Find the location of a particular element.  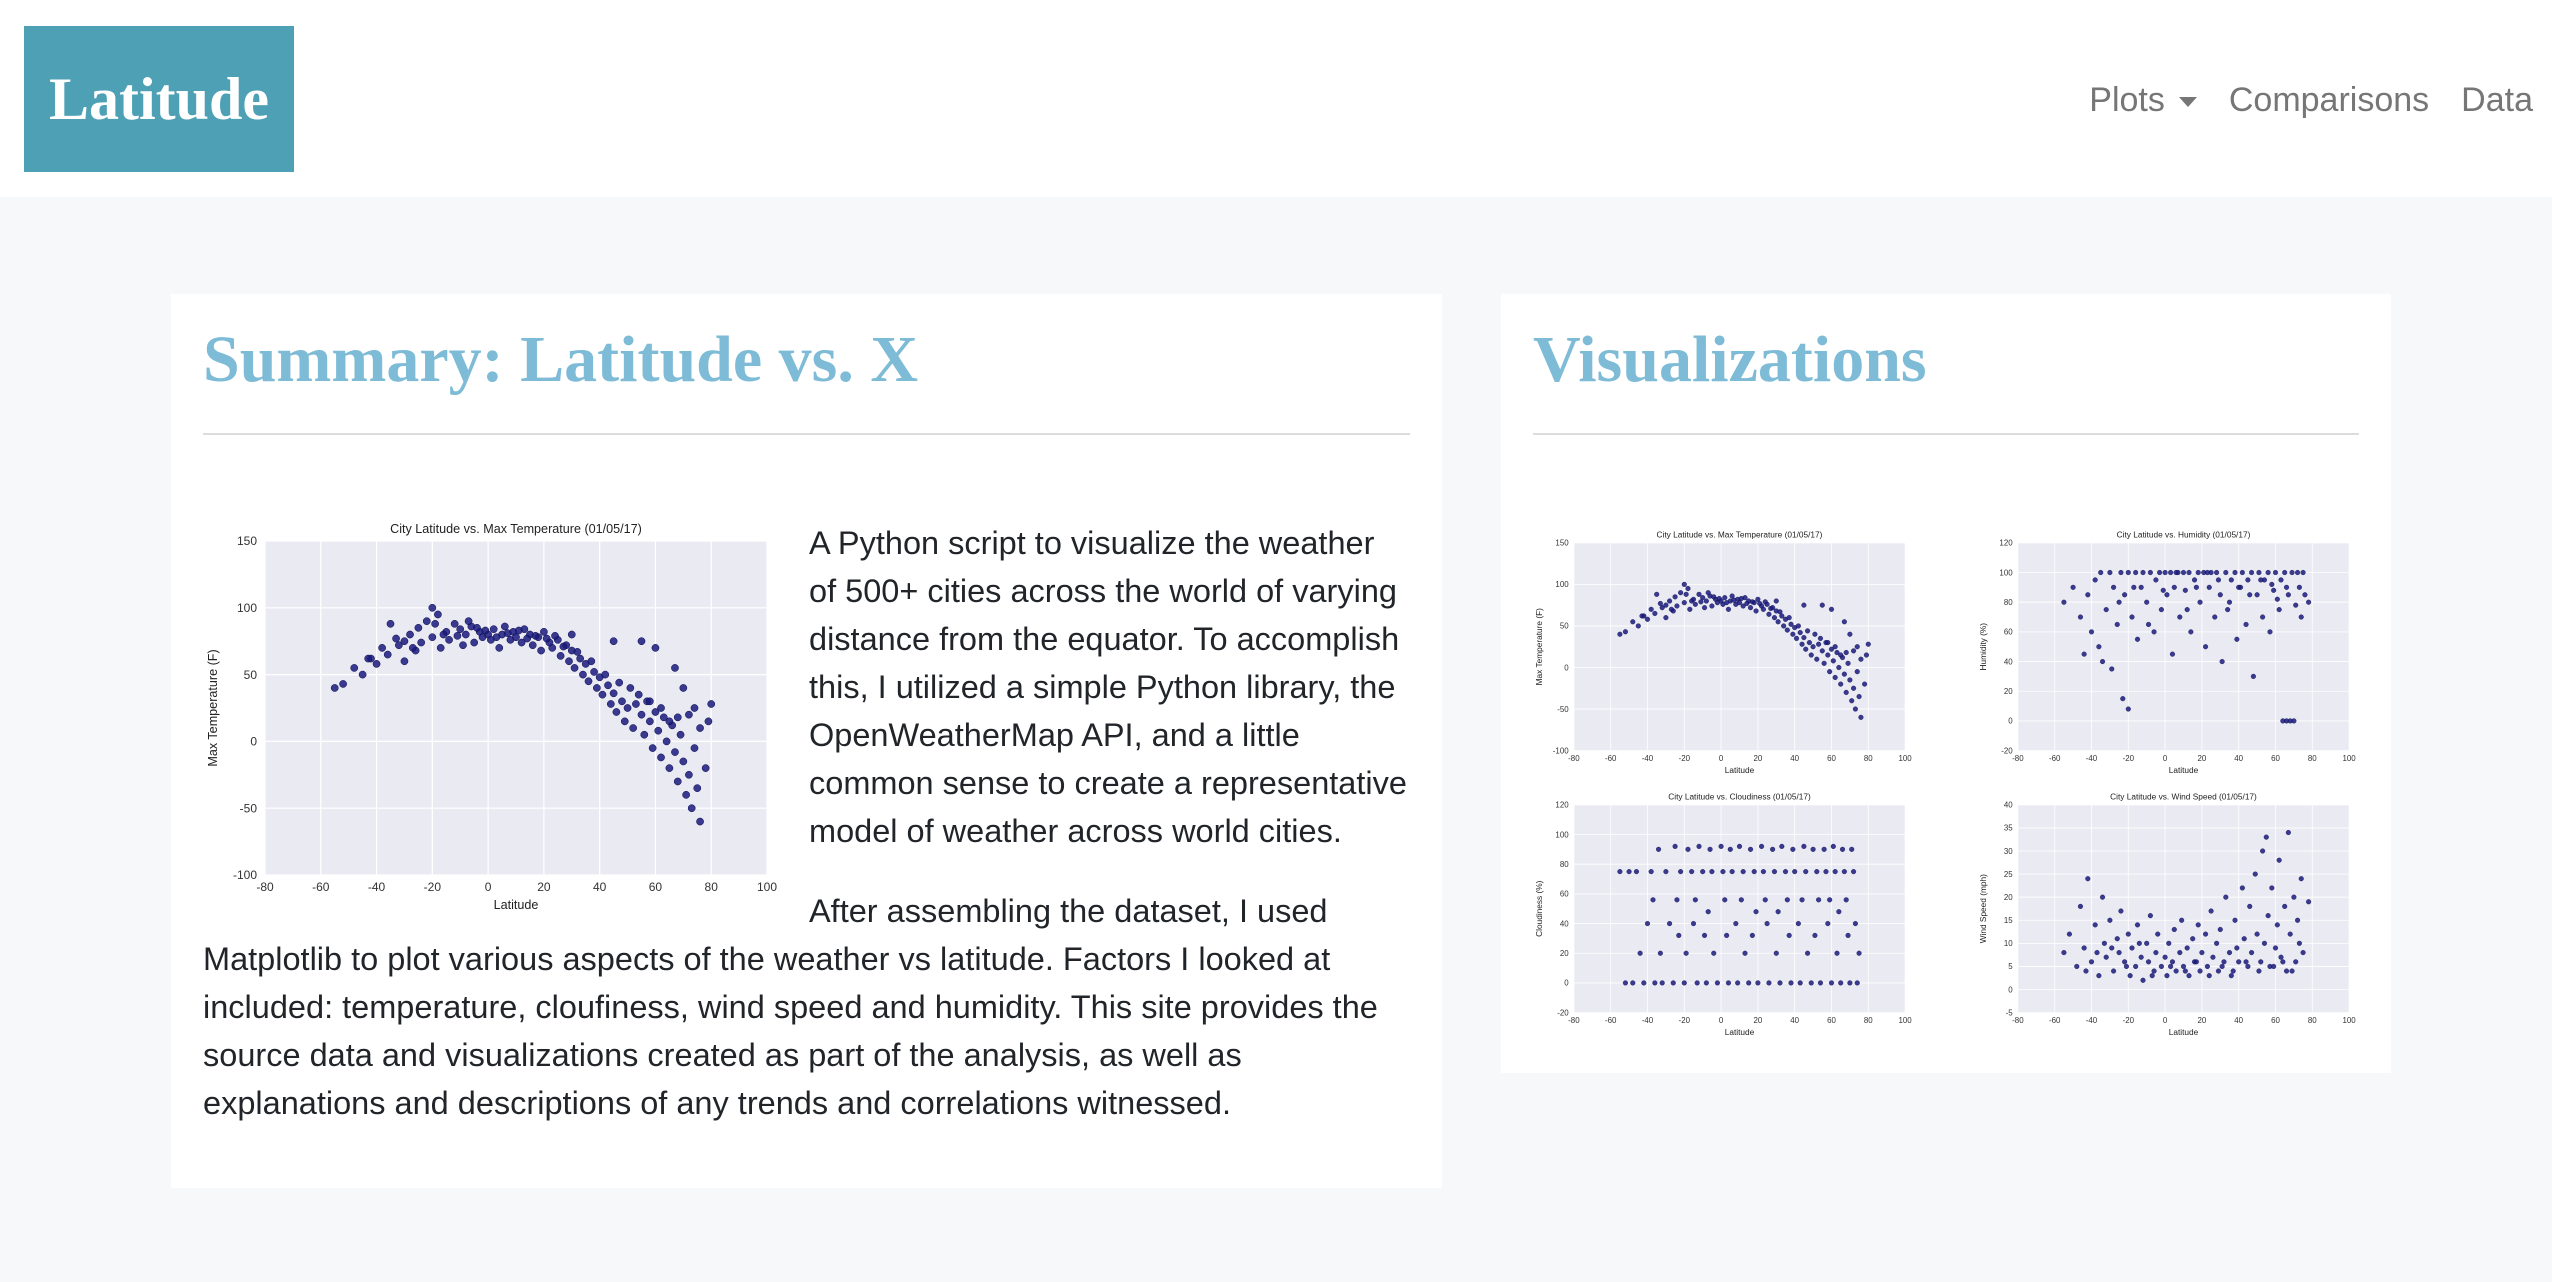

x-tick-label: 20 is located at coordinates (2201, 1020).